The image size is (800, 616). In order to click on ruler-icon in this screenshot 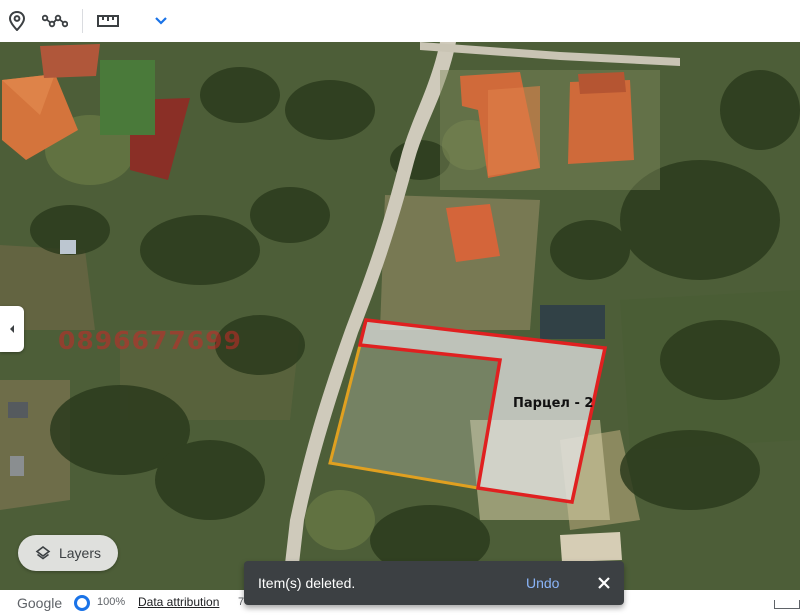, I will do `click(108, 21)`.